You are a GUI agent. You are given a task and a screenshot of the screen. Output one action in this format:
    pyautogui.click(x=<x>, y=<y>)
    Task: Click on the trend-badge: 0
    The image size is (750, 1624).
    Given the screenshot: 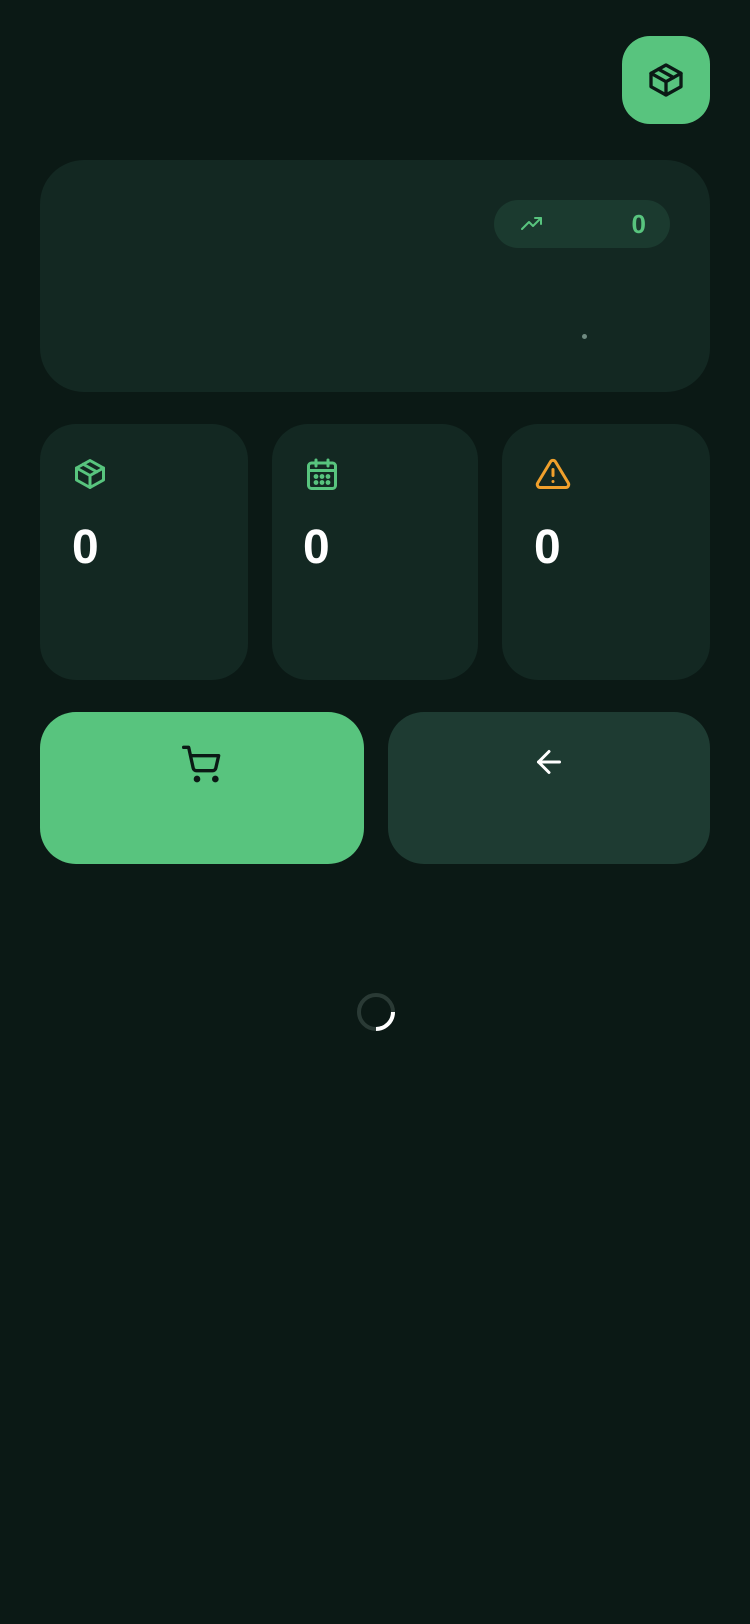 What is the action you would take?
    pyautogui.click(x=582, y=224)
    